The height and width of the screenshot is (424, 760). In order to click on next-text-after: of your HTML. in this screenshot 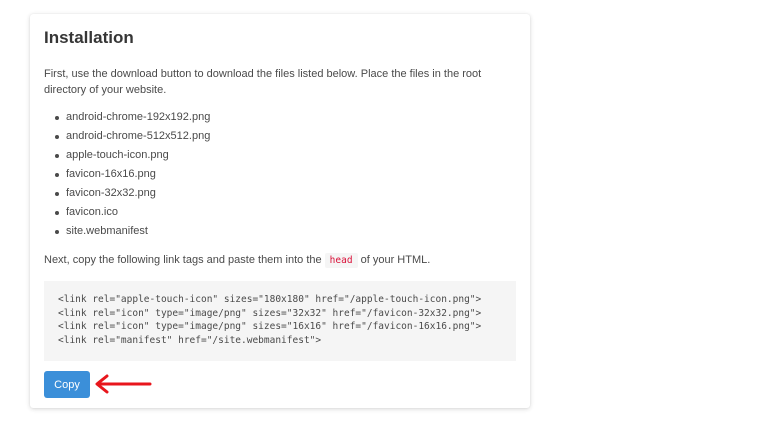, I will do `click(394, 260)`.